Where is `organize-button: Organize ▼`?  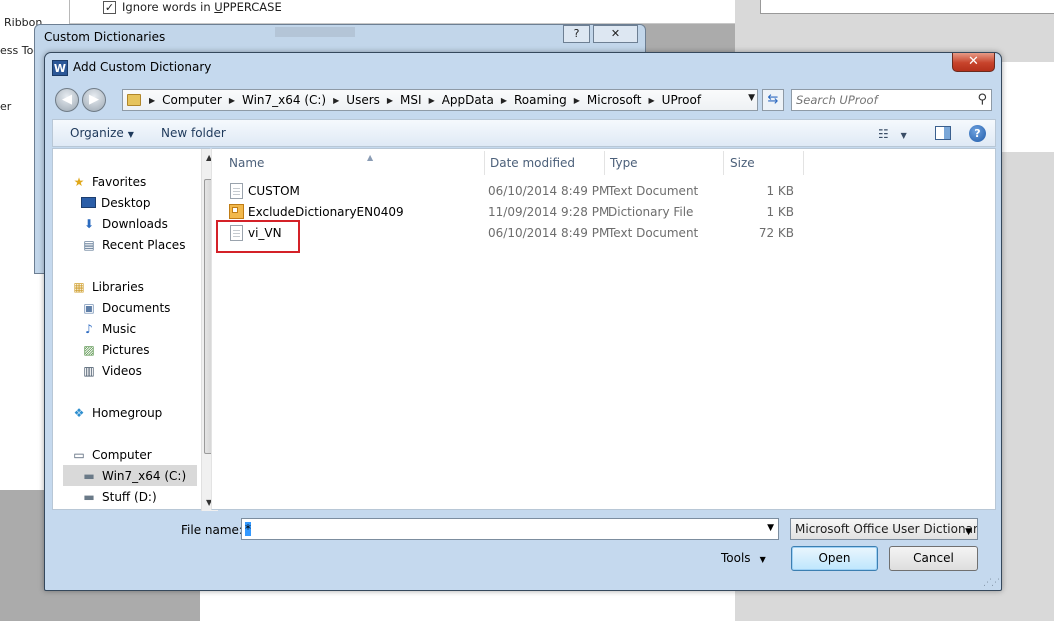
organize-button: Organize ▼ is located at coordinates (102, 133).